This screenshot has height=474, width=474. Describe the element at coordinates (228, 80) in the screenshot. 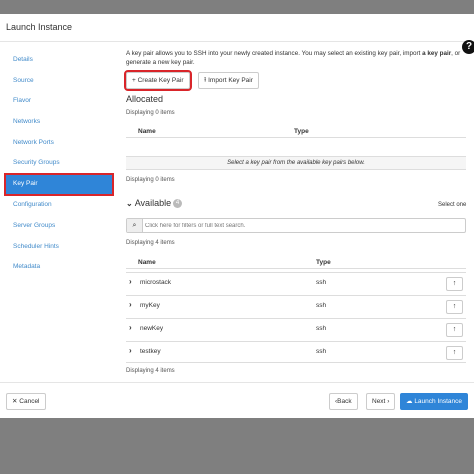

I see `import-key-pair-button: ⭱ Import Key Pair` at that location.